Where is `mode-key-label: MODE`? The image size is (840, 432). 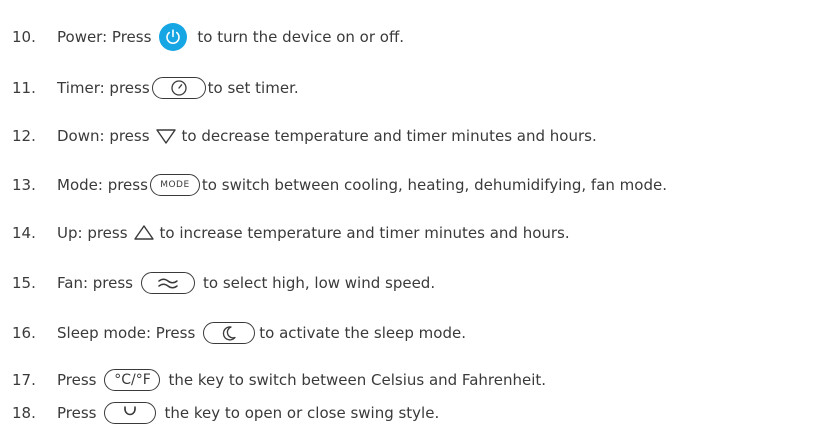 mode-key-label: MODE is located at coordinates (175, 185).